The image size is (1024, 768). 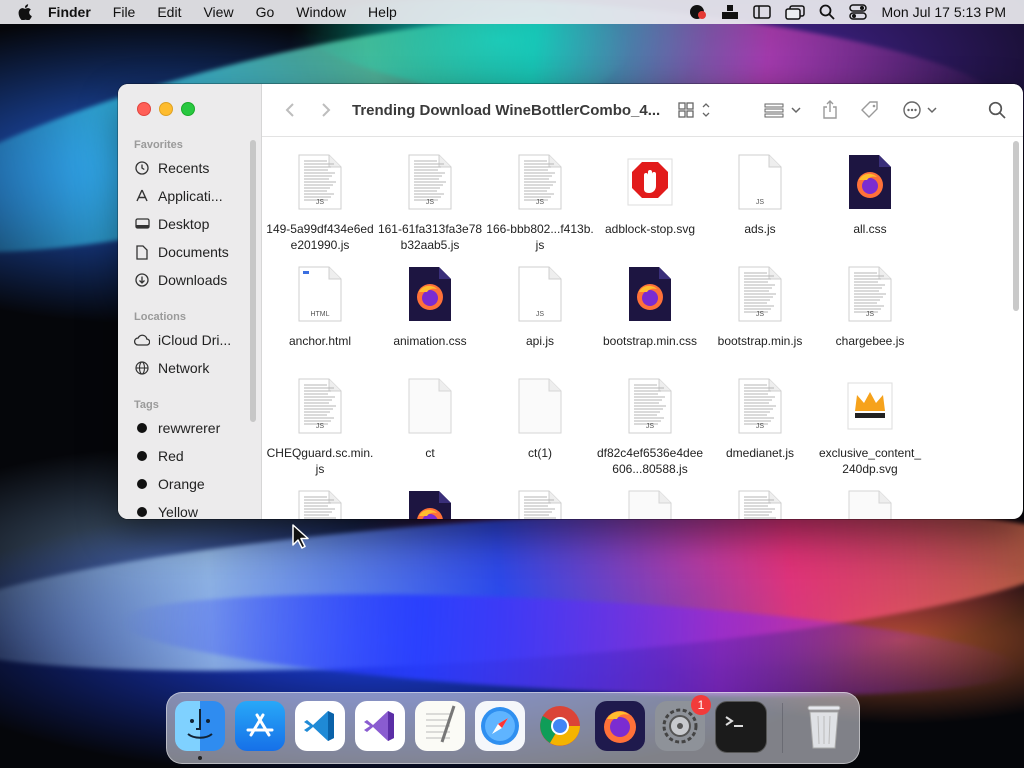 What do you see at coordinates (142, 456) in the screenshot?
I see `tag-dot-icon` at bounding box center [142, 456].